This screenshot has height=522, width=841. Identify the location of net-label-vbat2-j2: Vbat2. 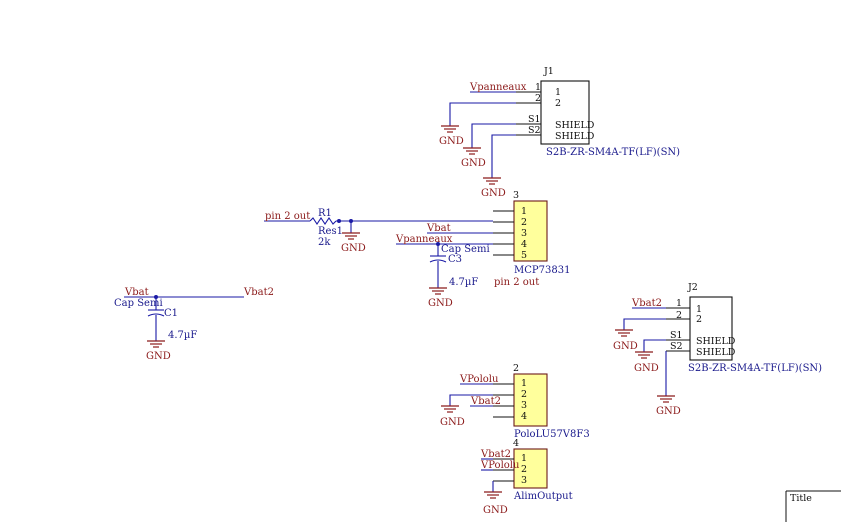
(646, 303).